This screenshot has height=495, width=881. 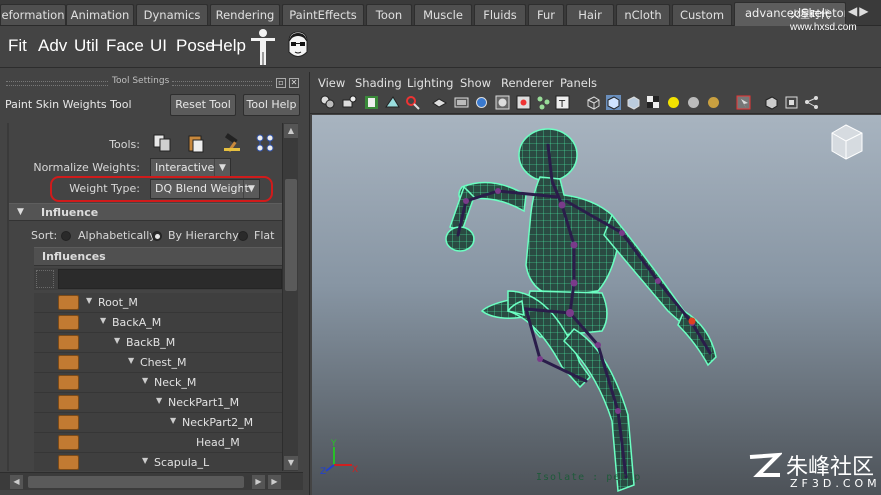 I want to click on tree-row: ▼ Scapula_L, so click(x=158, y=462).